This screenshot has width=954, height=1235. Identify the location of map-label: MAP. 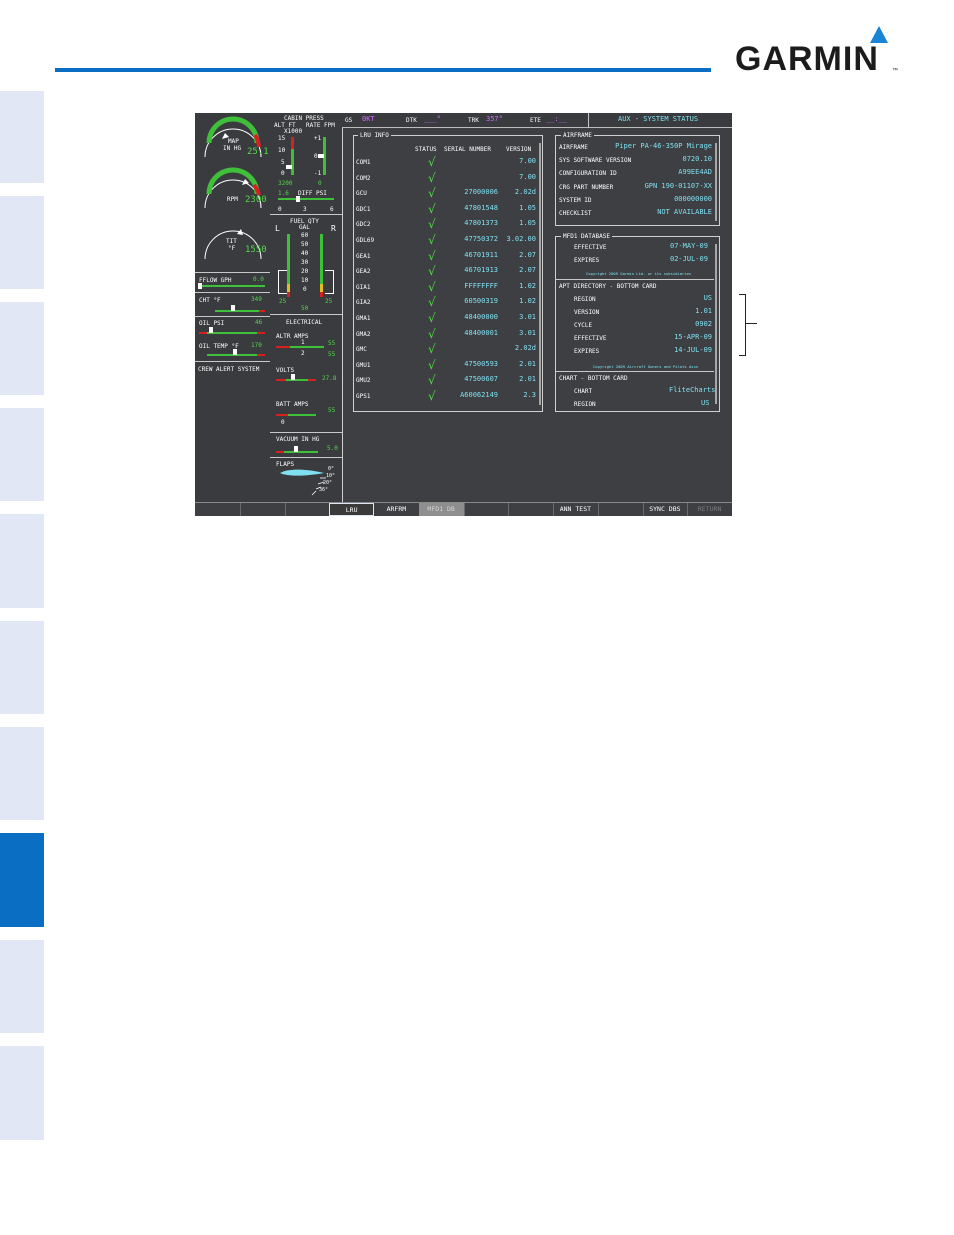
(233, 141).